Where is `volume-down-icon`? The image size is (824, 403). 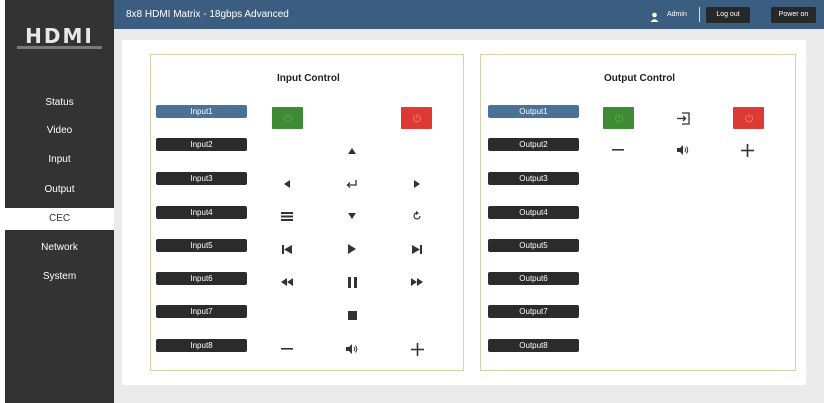 volume-down-icon is located at coordinates (287, 349).